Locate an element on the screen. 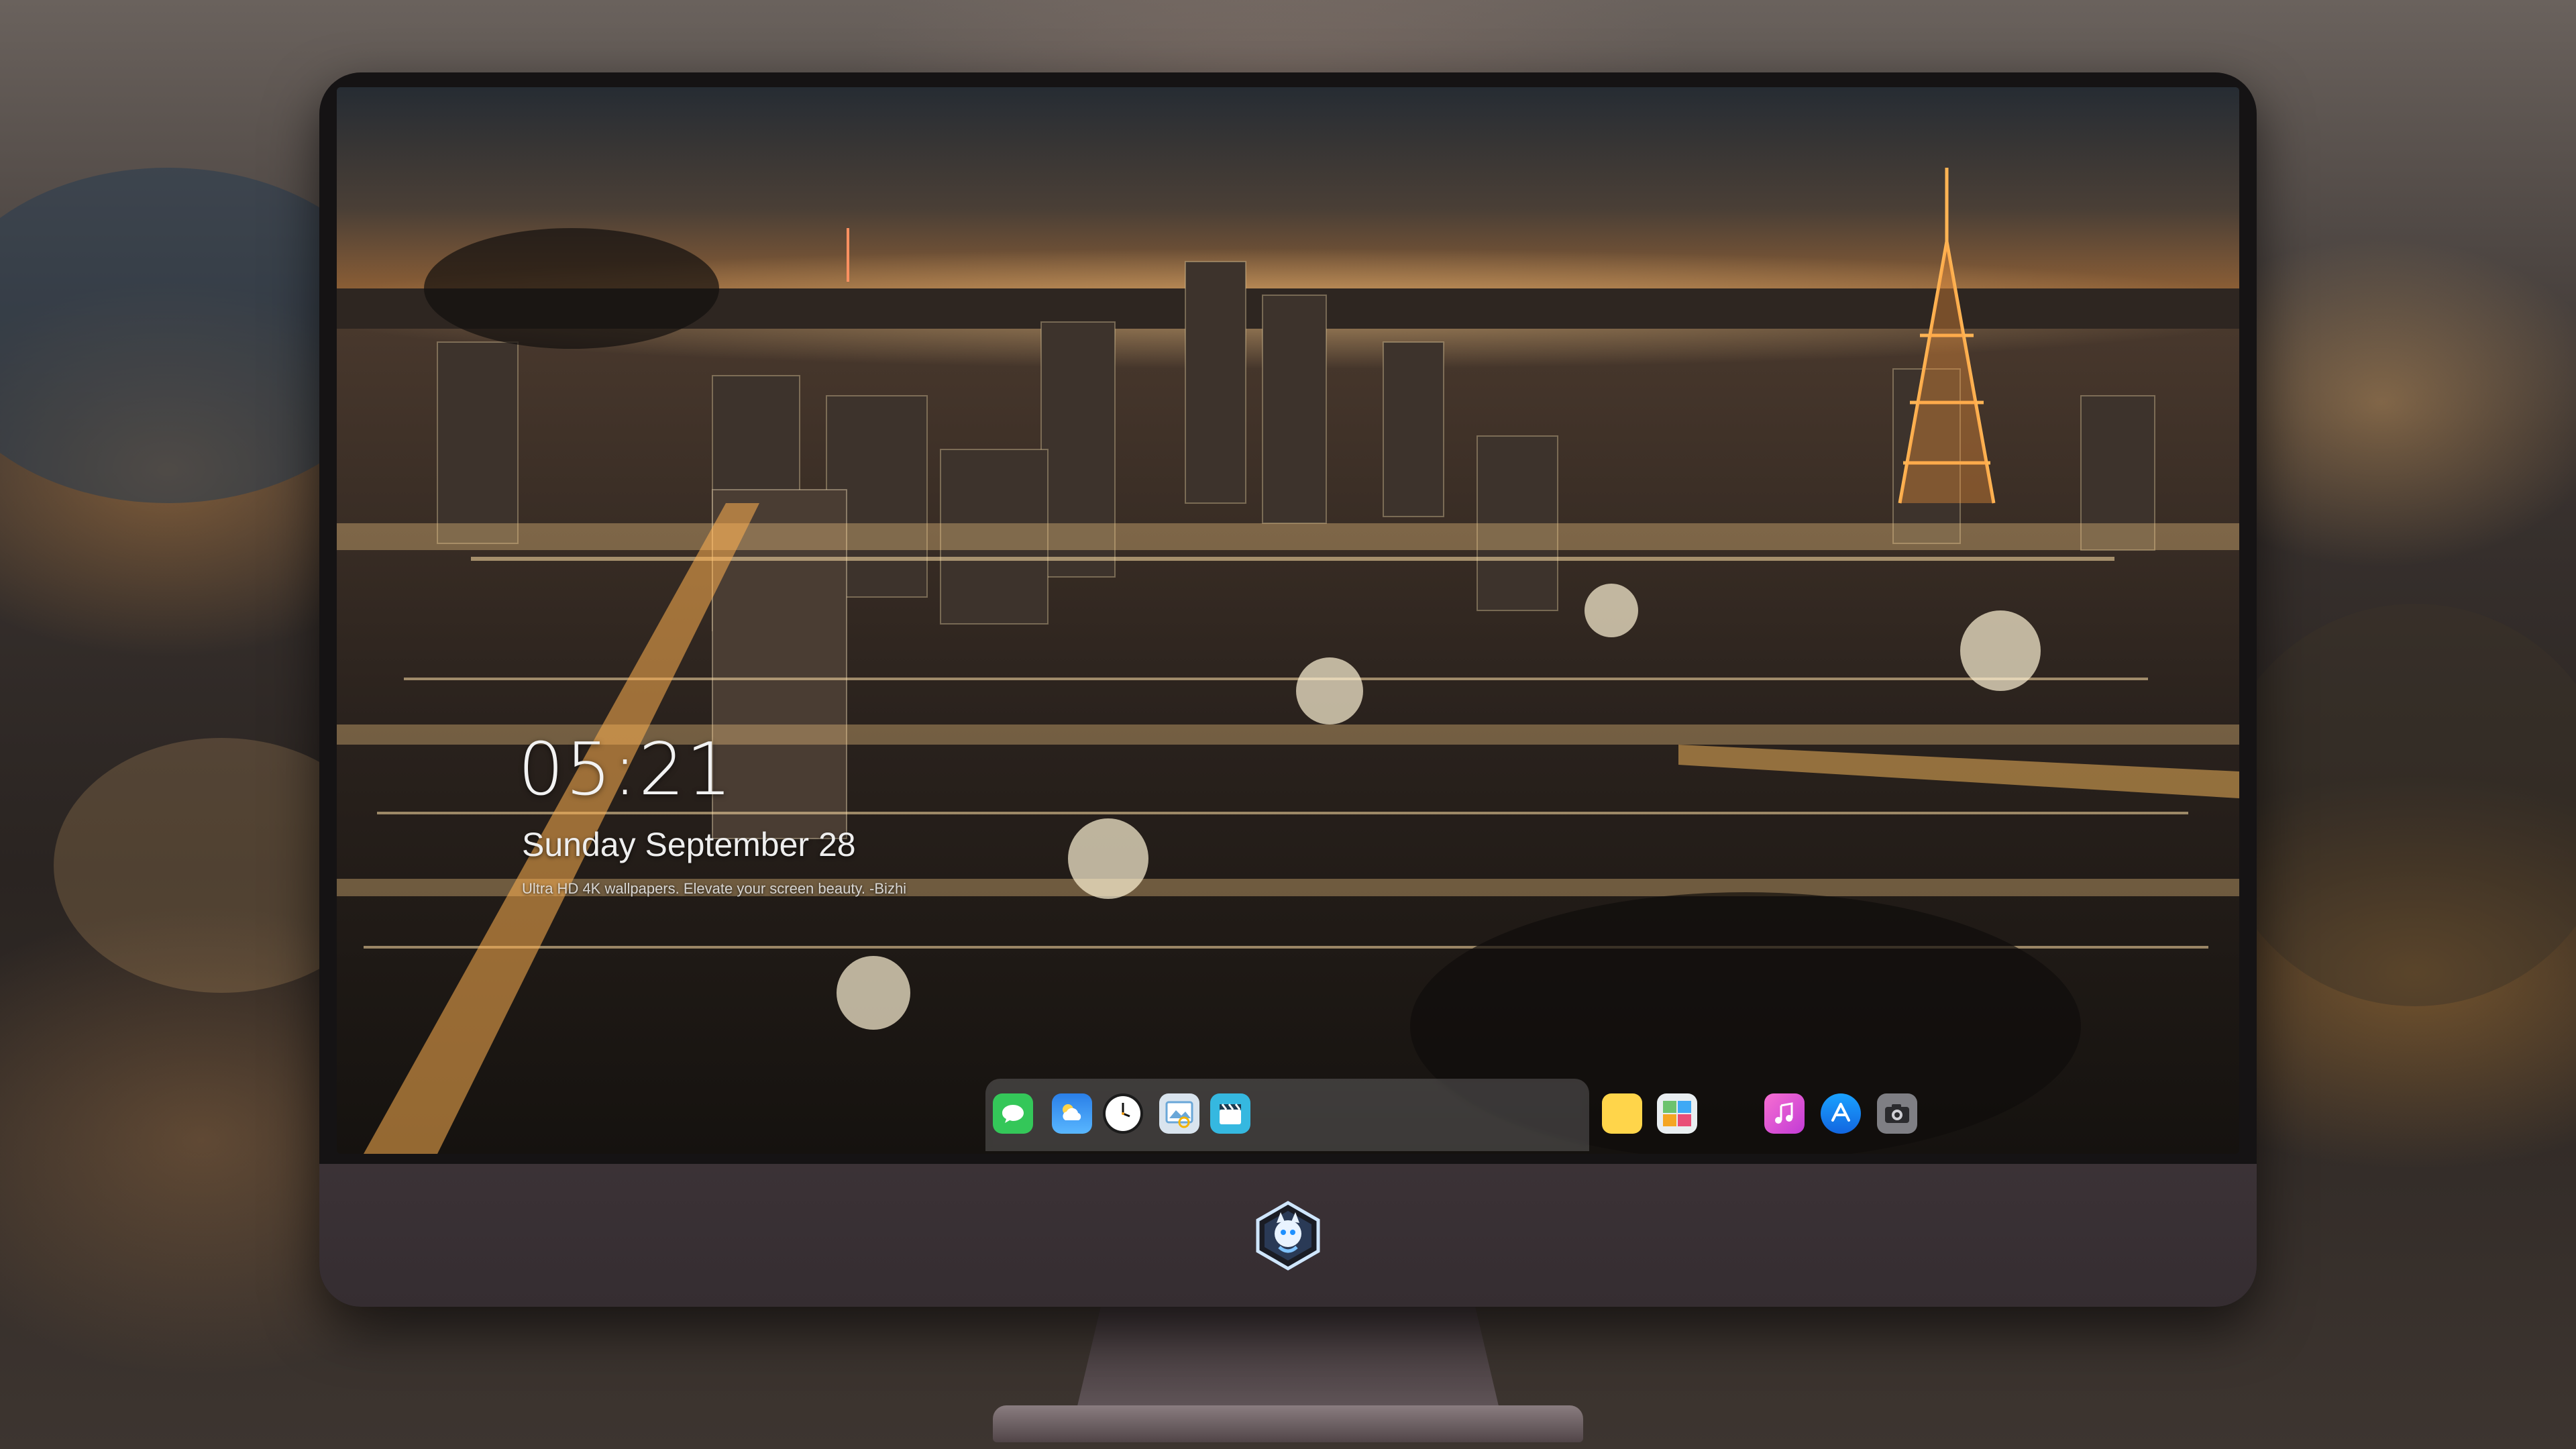  itunes-icon is located at coordinates (1784, 1113).